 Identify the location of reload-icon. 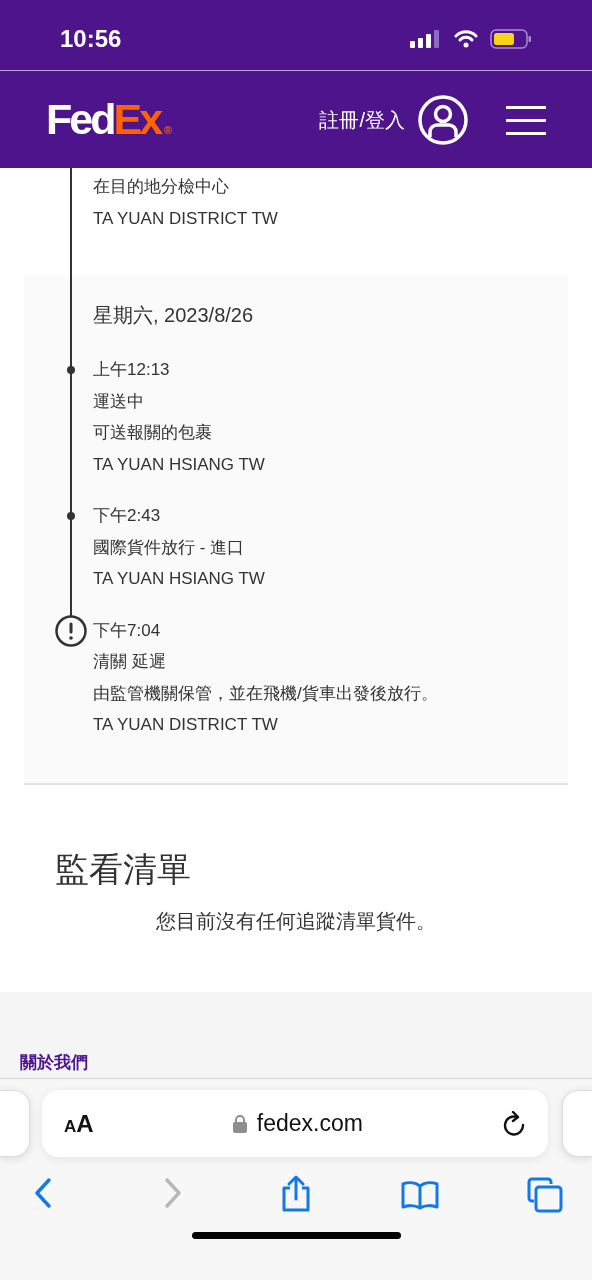
(514, 1123).